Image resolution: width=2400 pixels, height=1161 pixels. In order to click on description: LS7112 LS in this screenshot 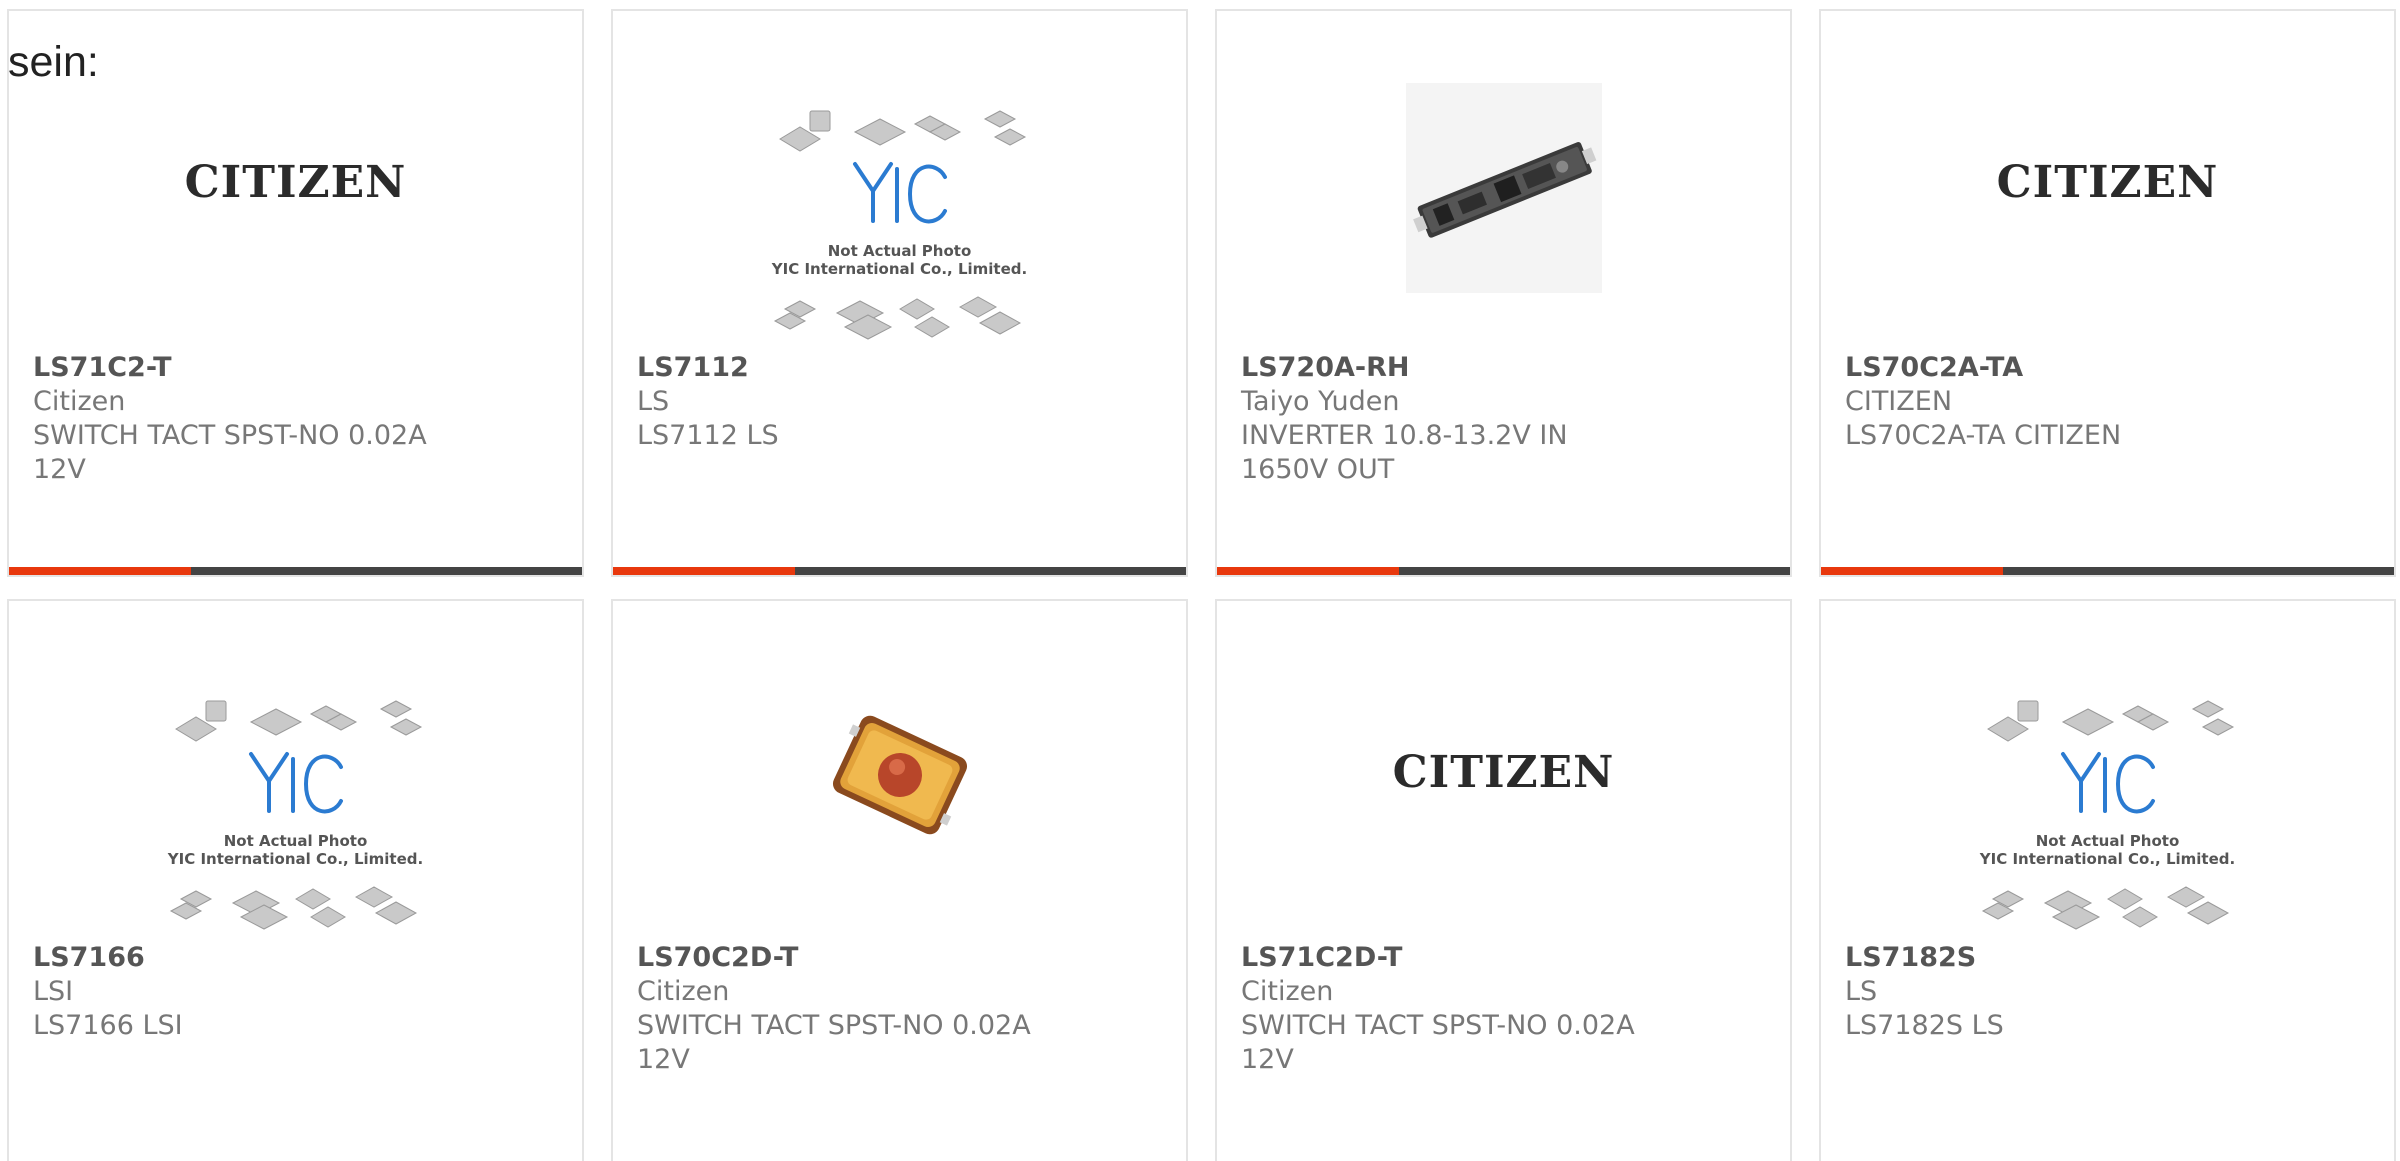, I will do `click(708, 435)`.